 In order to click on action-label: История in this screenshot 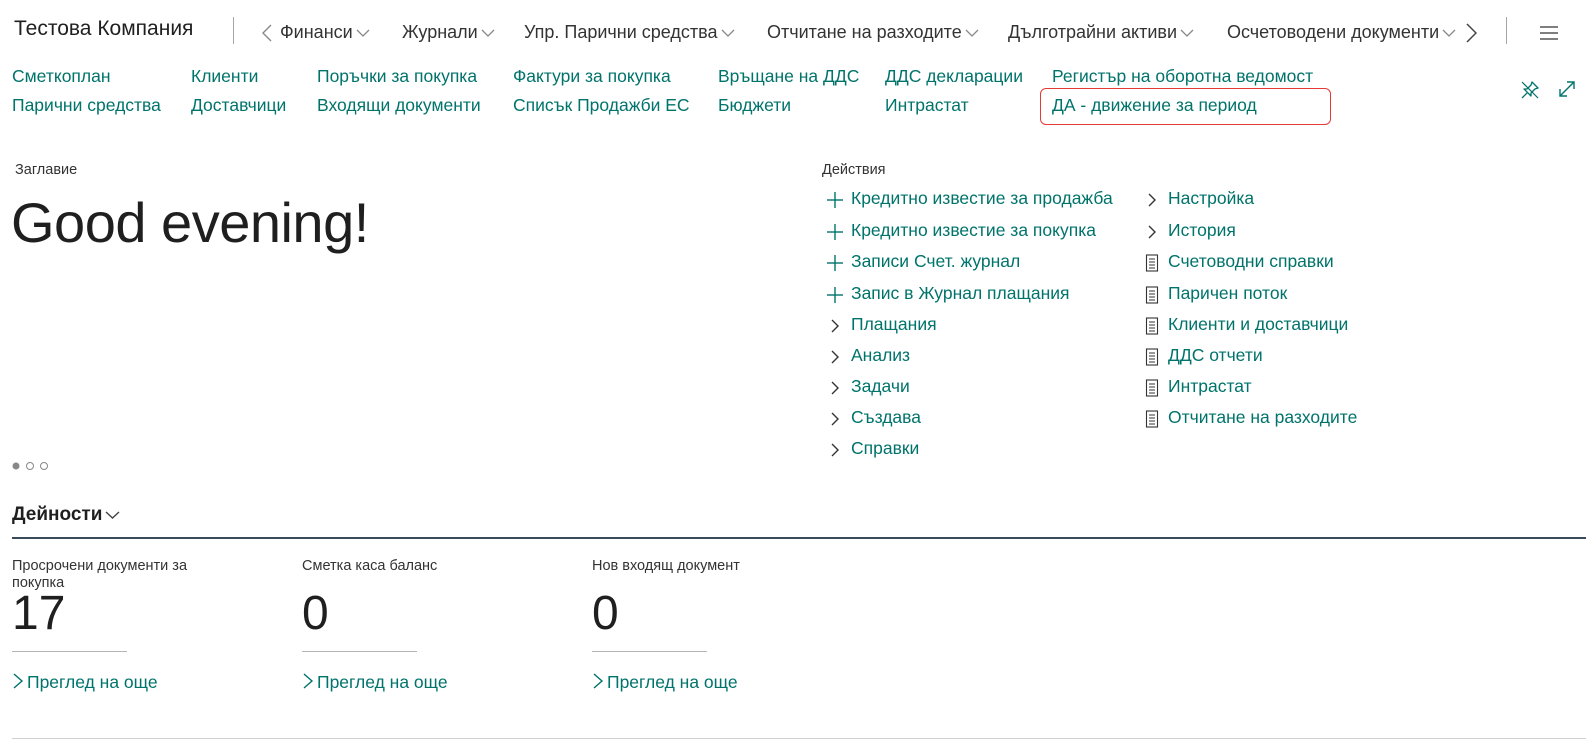, I will do `click(1202, 230)`.